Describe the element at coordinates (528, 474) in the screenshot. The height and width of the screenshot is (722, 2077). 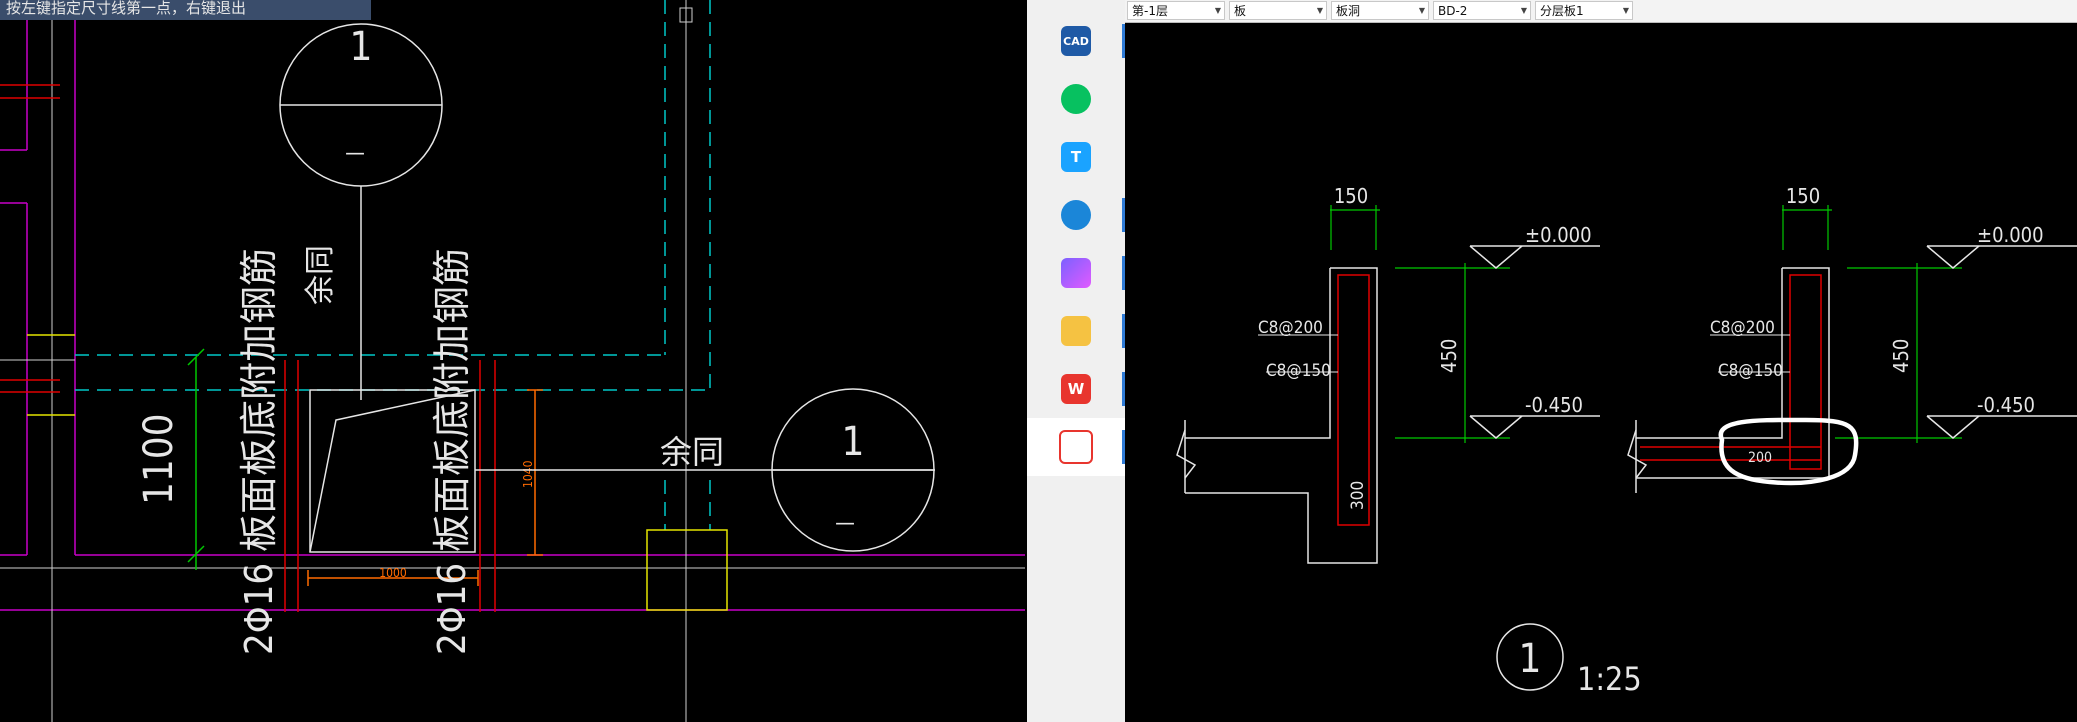
I see `dim-side: 1040` at that location.